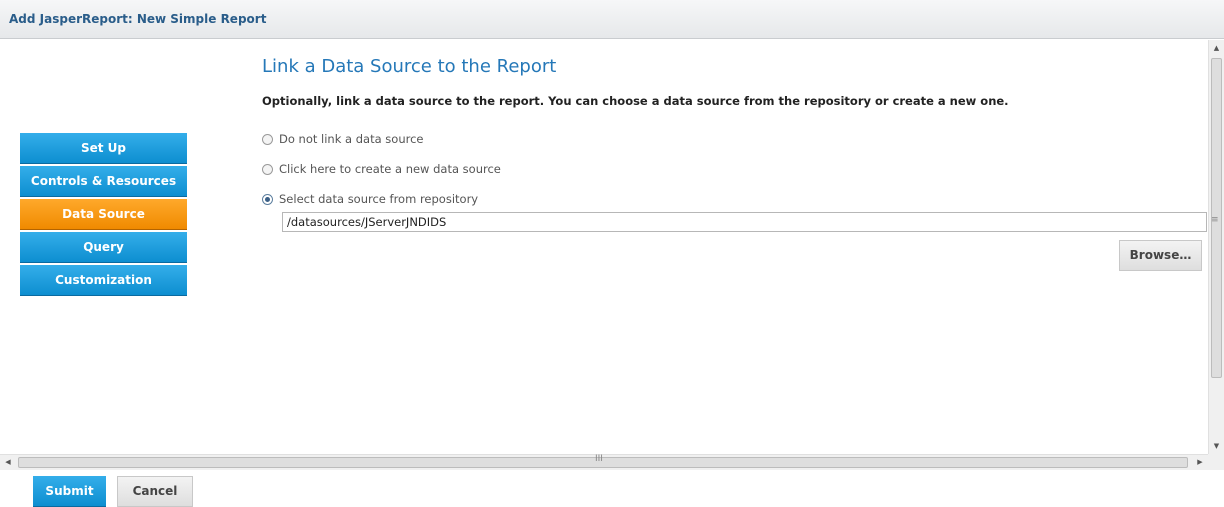  Describe the element at coordinates (267, 169) in the screenshot. I see `radio-create-data-source` at that location.